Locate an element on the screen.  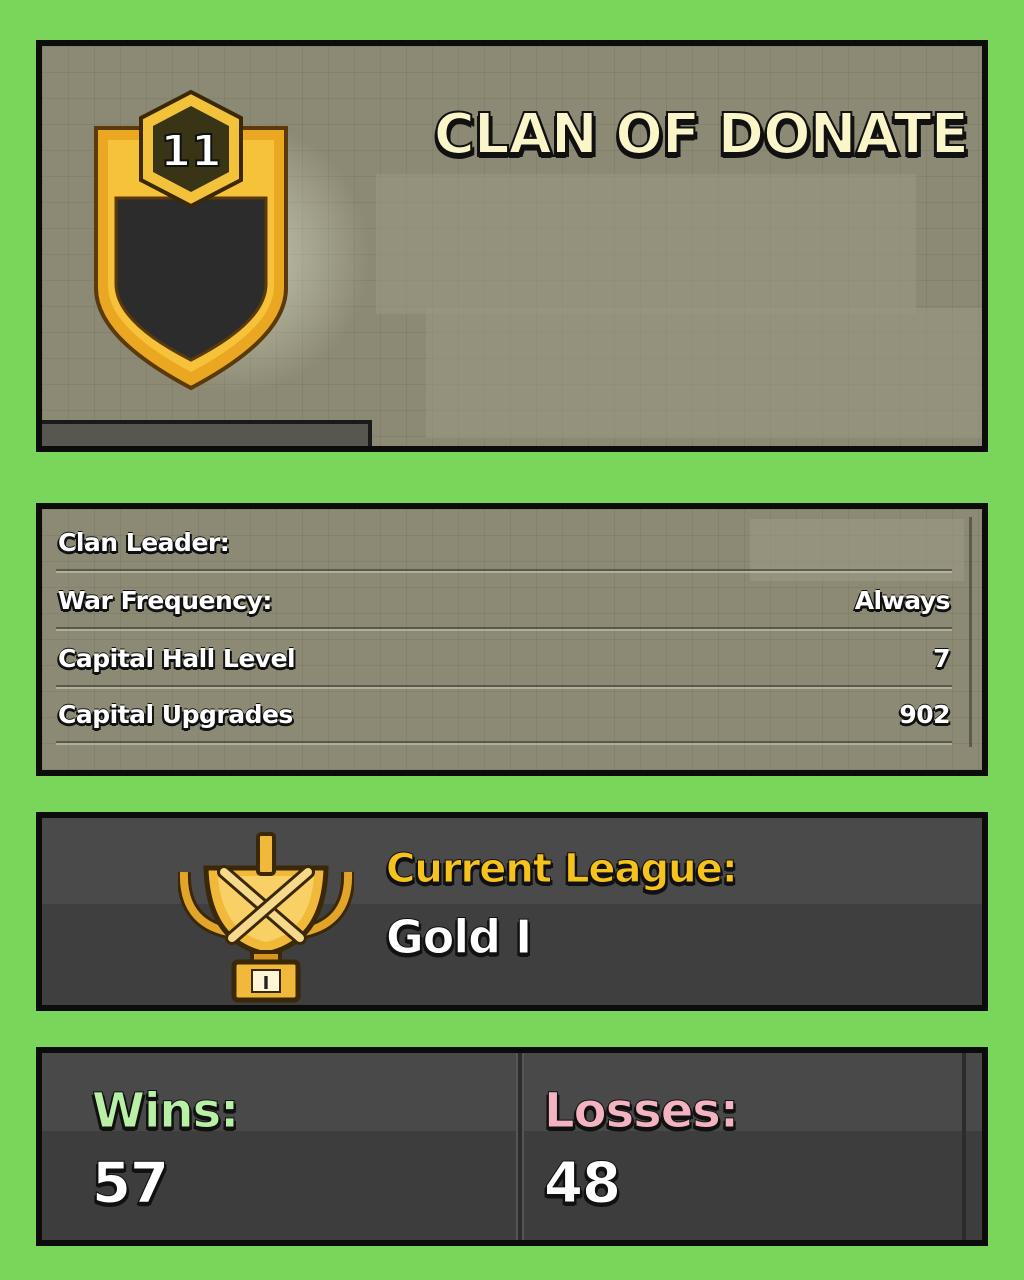
gold-league-trophy-icon: I is located at coordinates (266, 917).